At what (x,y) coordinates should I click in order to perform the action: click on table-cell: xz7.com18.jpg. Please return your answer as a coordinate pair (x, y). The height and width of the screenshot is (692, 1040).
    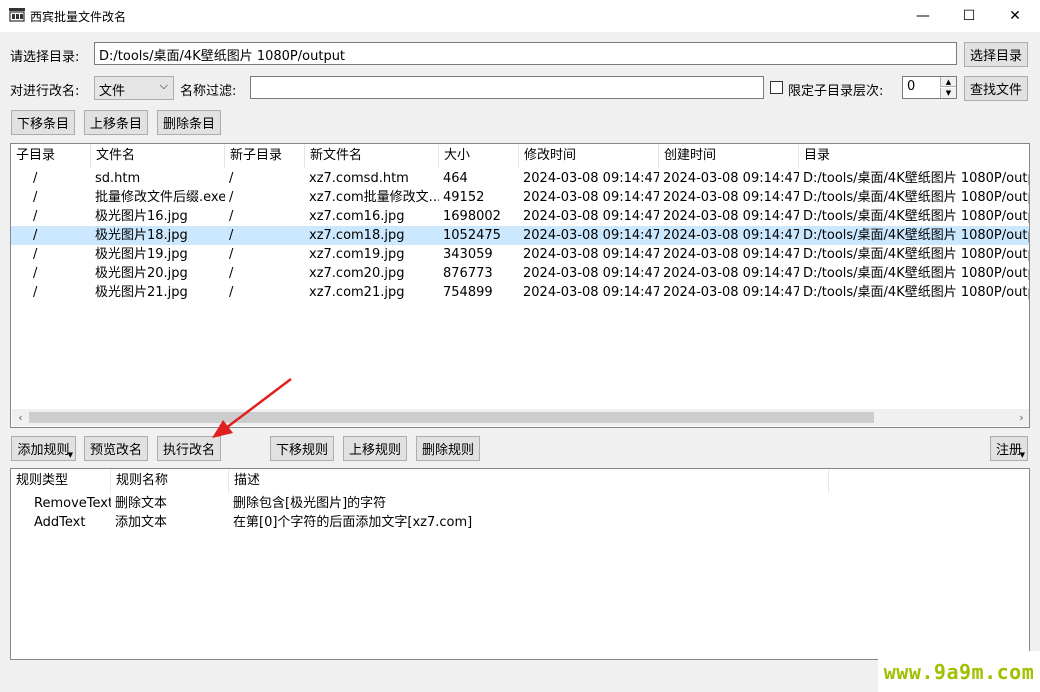
    Looking at the image, I should click on (357, 235).